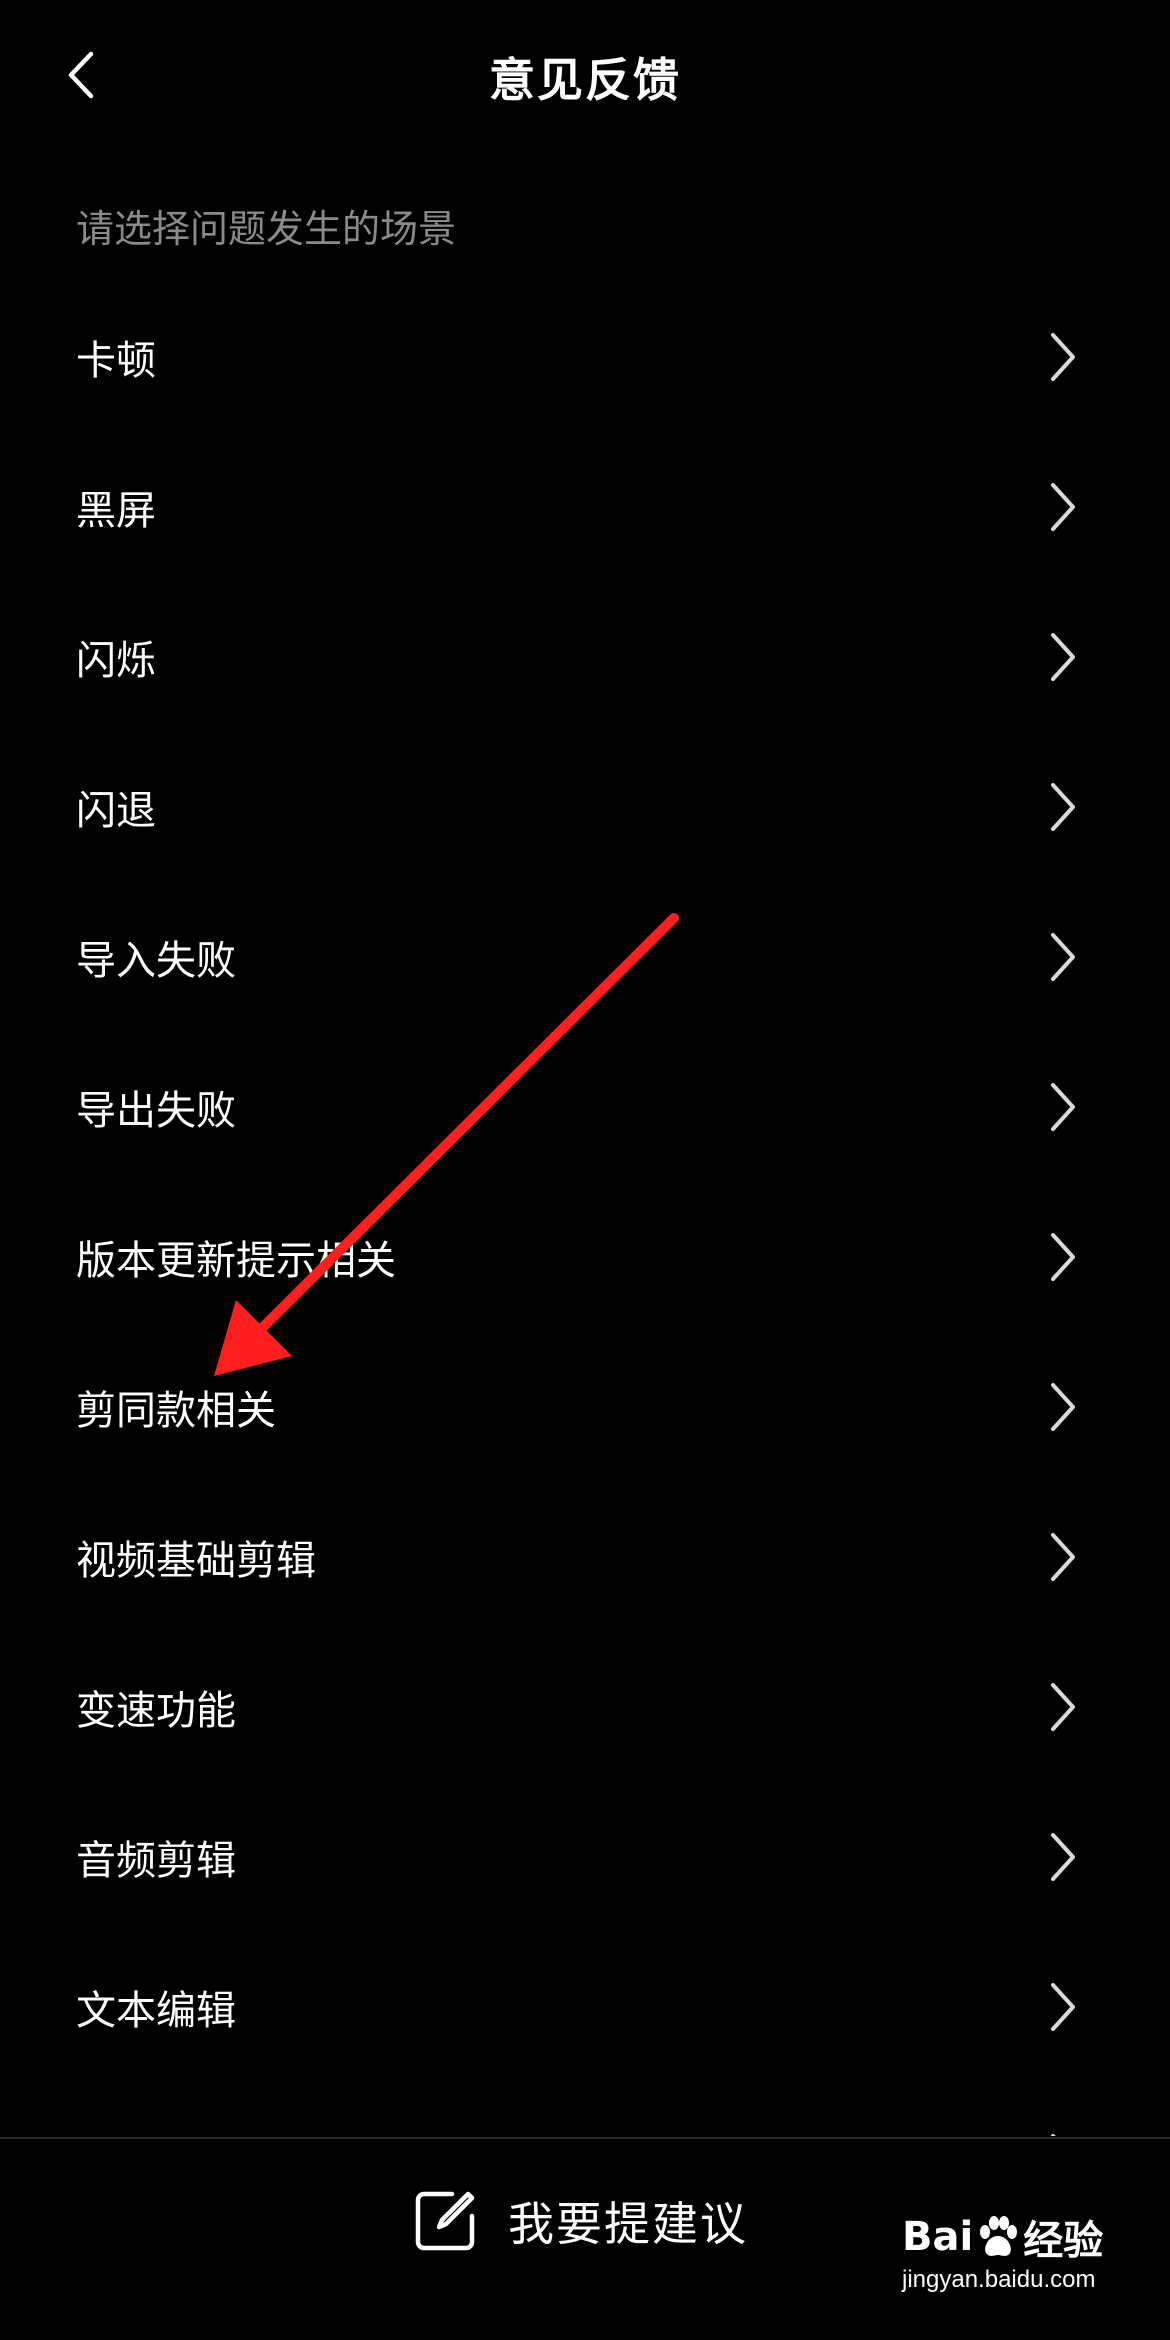 This screenshot has width=1170, height=2340. What do you see at coordinates (116, 661) in the screenshot?
I see `list-item-label: 闪烁` at bounding box center [116, 661].